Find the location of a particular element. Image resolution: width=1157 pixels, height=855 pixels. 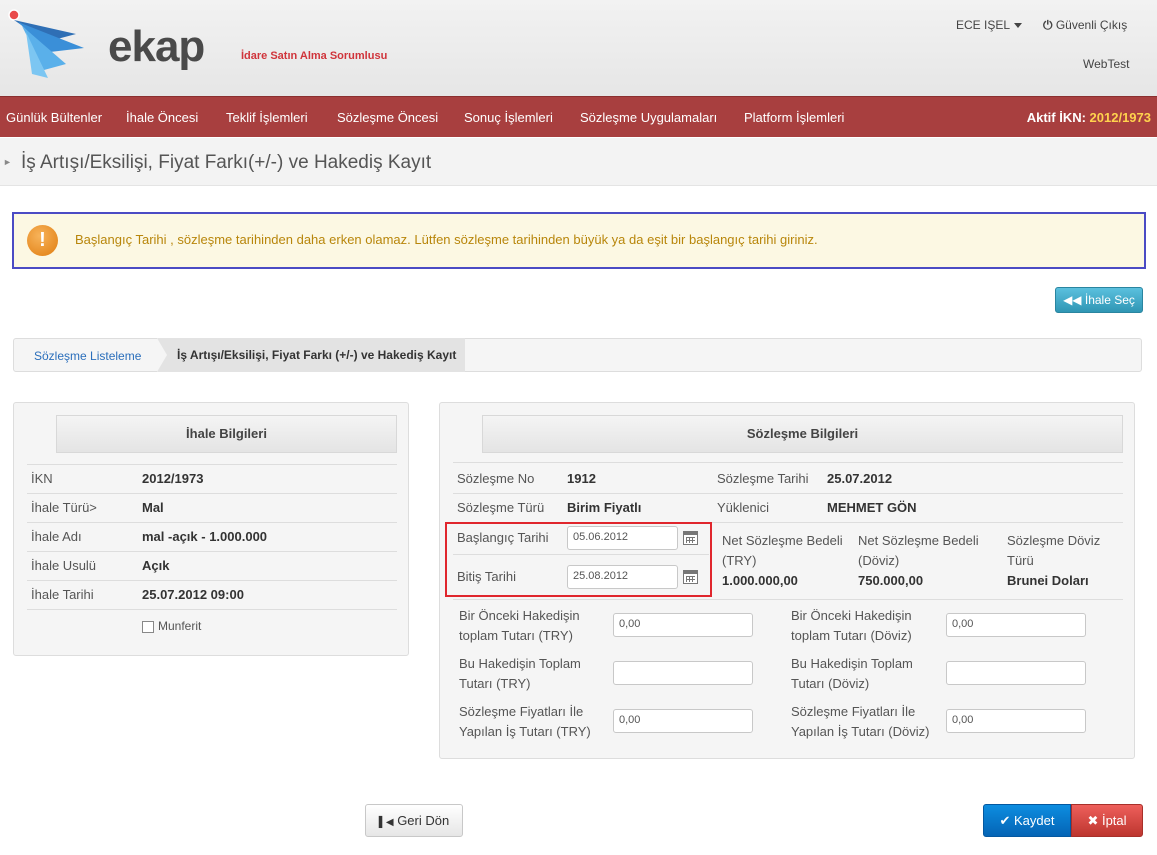

ikn-label: İKN is located at coordinates (42, 478).